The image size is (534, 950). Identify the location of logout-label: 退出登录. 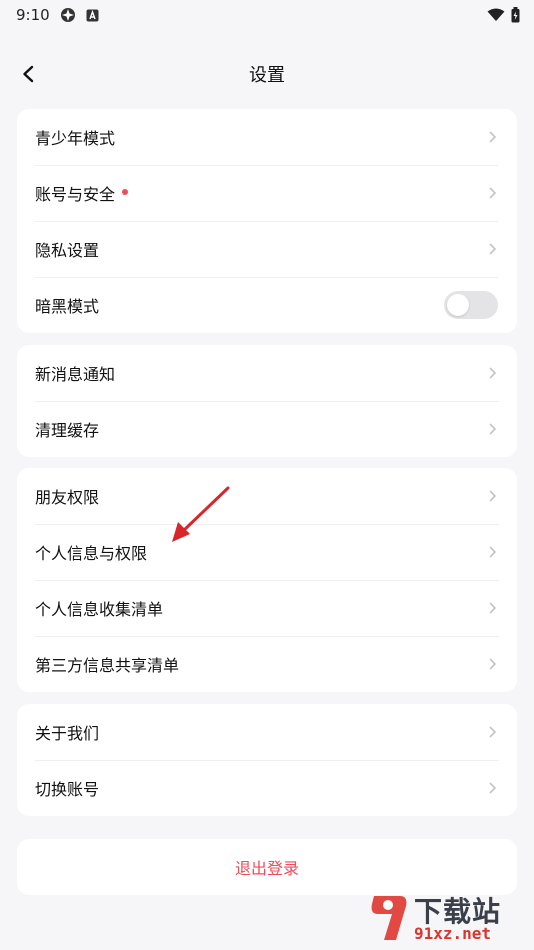
(266, 868).